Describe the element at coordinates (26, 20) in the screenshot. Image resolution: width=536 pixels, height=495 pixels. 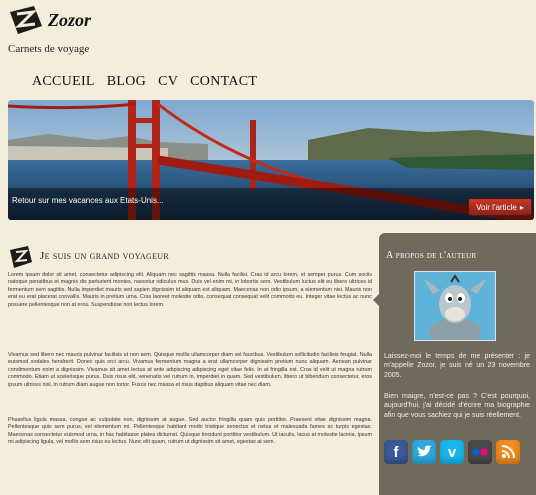
I see `logo-icon` at that location.